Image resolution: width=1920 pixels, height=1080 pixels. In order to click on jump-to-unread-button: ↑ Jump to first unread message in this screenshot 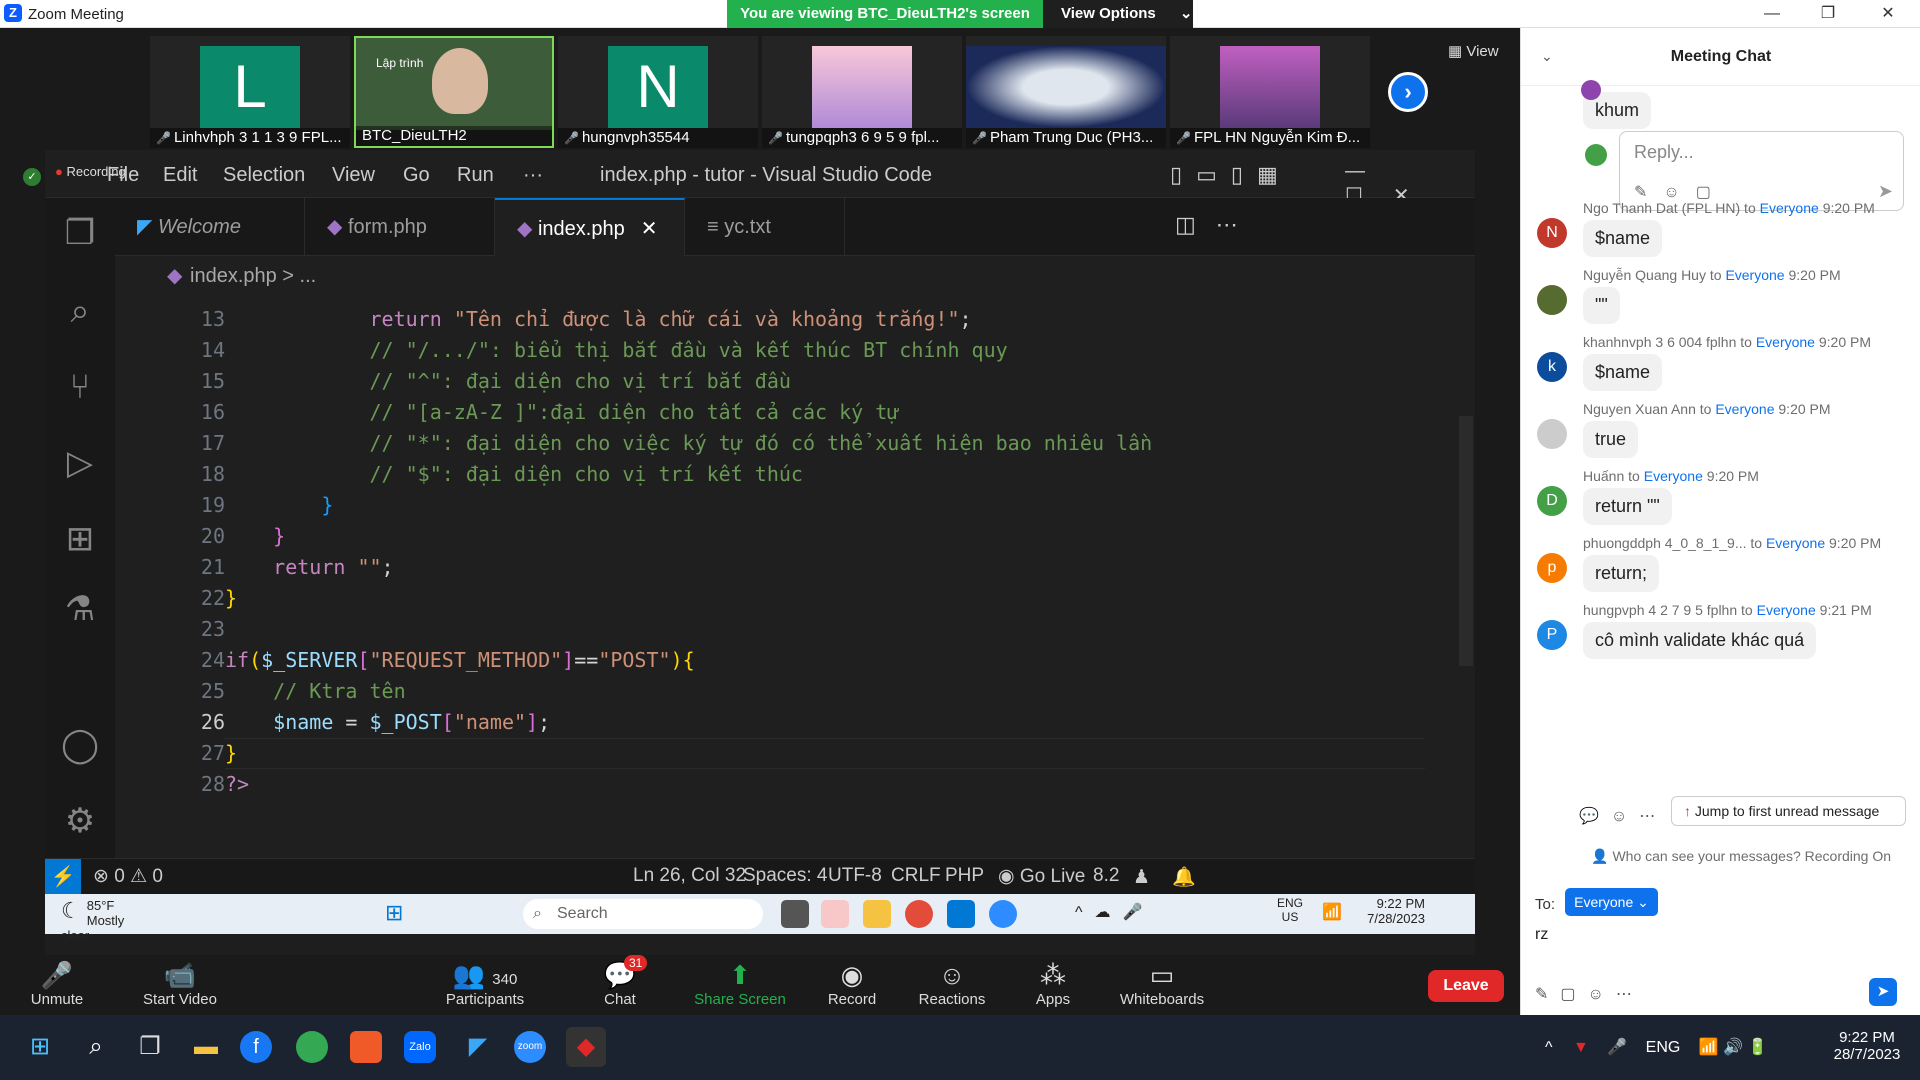, I will do `click(1788, 811)`.